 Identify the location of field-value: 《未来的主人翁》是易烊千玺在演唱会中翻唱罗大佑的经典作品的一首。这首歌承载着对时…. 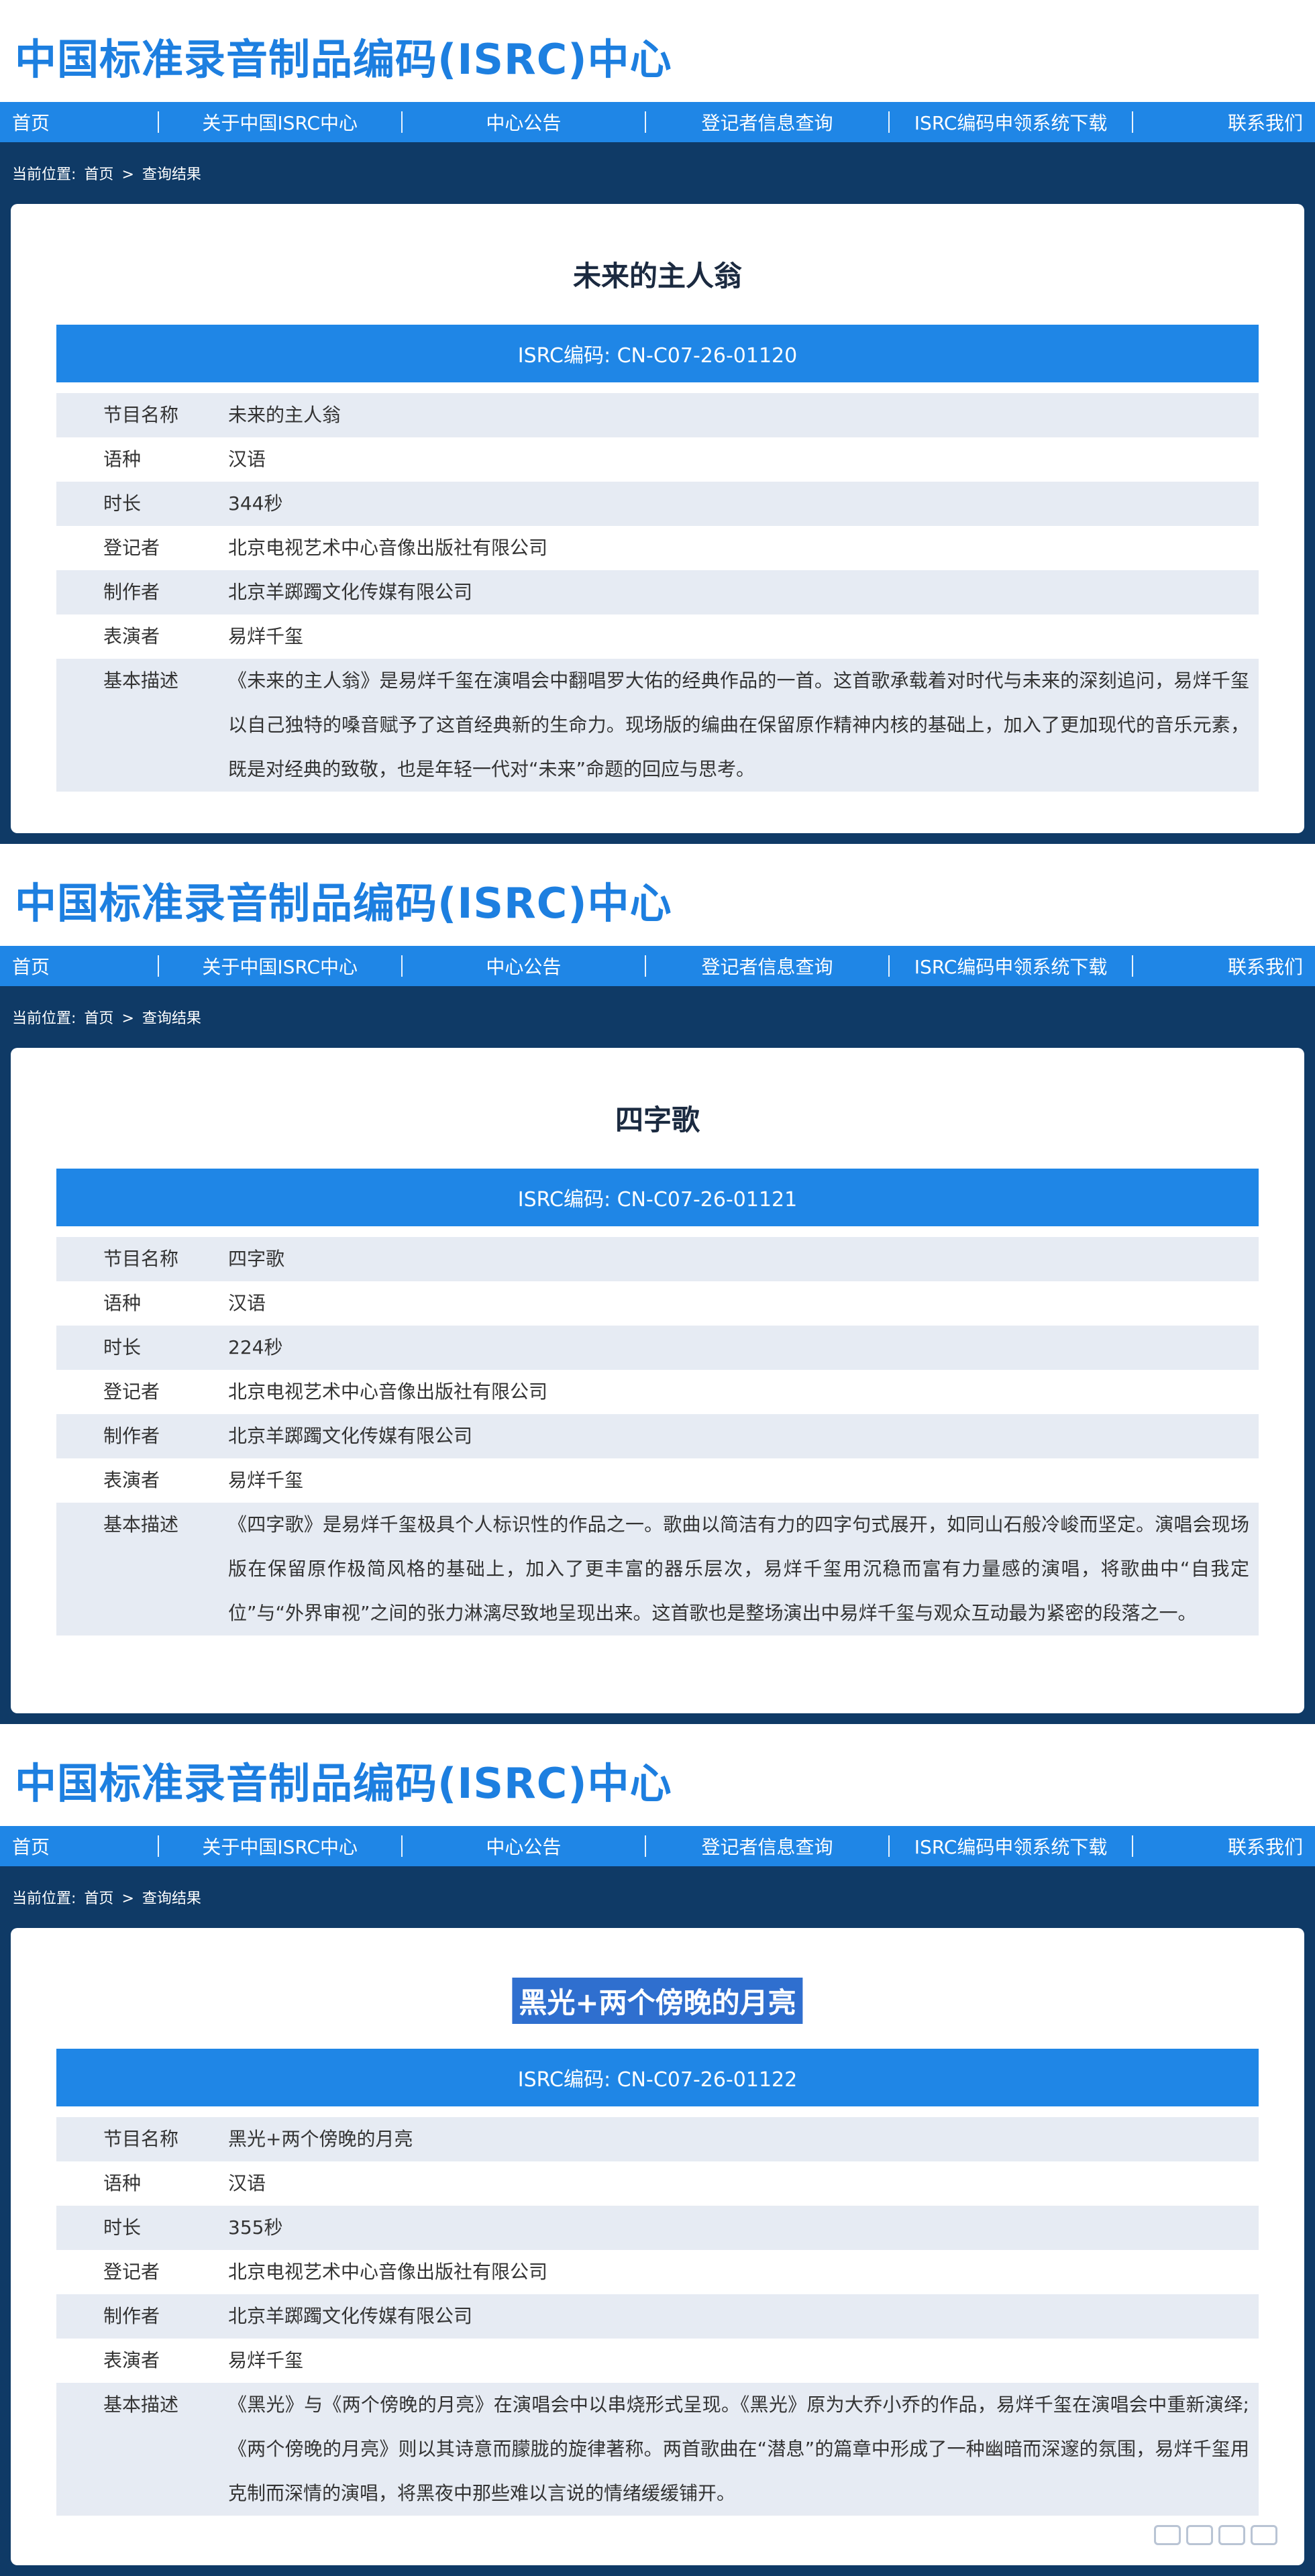
(738, 724).